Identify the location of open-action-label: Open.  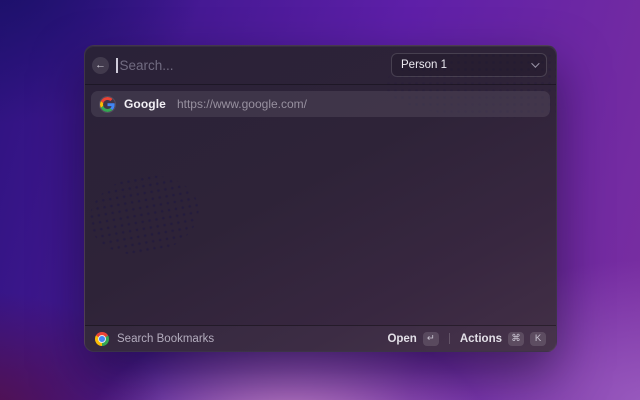
(402, 338).